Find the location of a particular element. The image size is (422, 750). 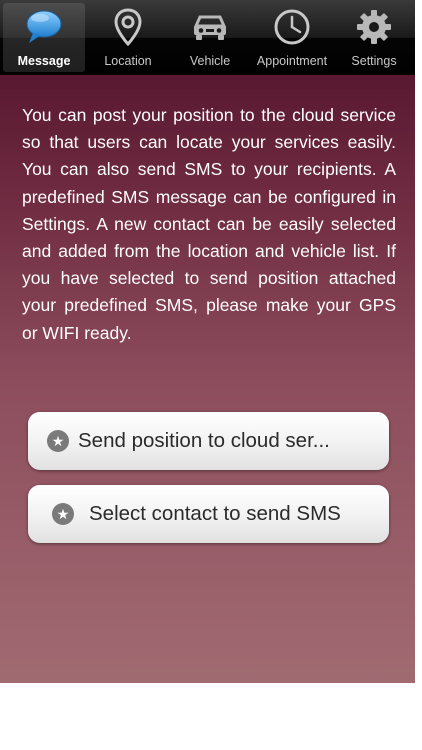

tab-settings: Settings is located at coordinates (374, 37).